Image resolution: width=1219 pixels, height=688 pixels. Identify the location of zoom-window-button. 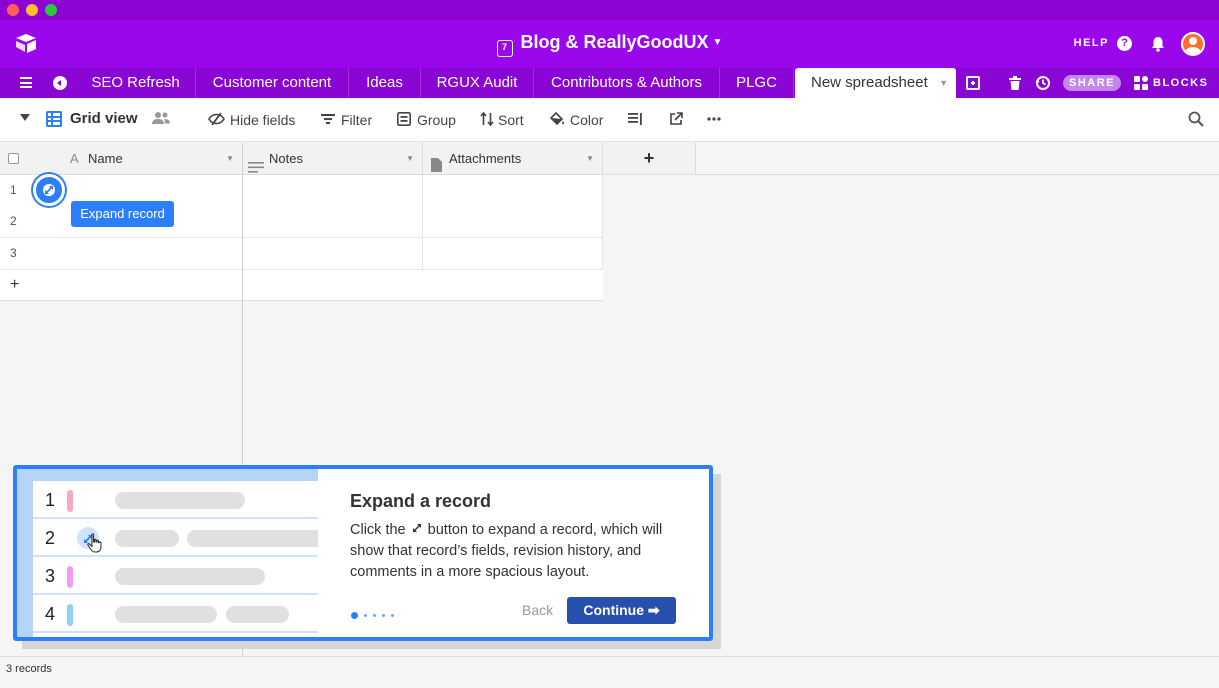
(51, 10).